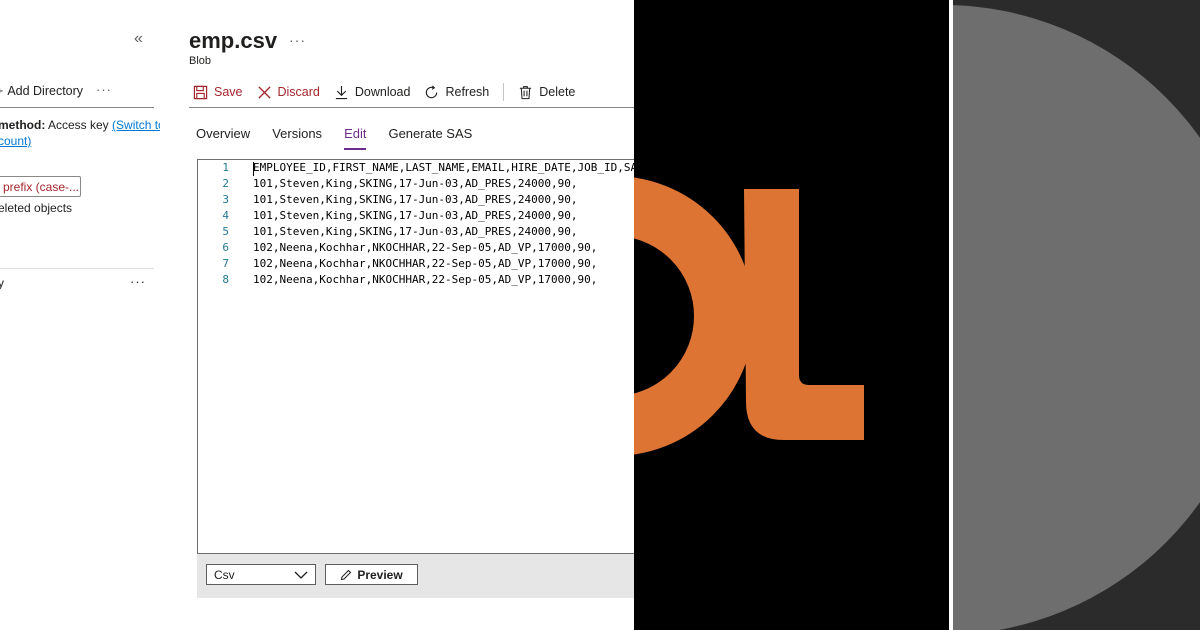 The image size is (1200, 630). What do you see at coordinates (224, 575) in the screenshot?
I see `format-dropdown-value: Csv` at bounding box center [224, 575].